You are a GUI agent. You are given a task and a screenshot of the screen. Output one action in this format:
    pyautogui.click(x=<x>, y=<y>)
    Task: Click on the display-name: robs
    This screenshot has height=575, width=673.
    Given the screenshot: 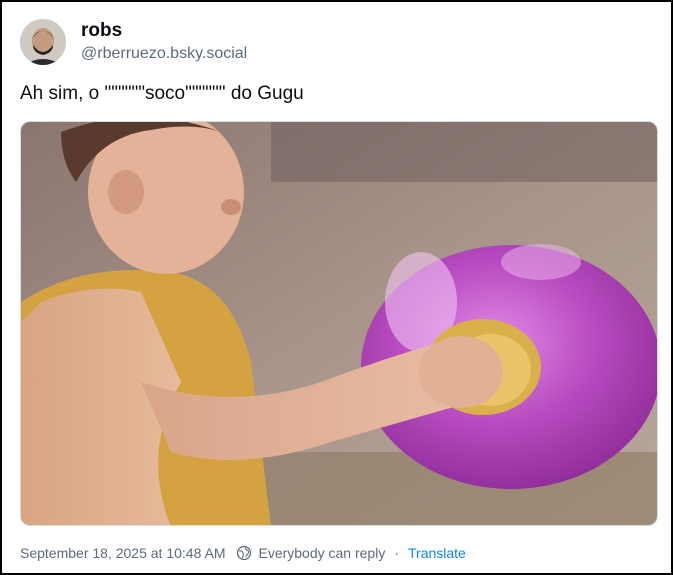 What is the action you would take?
    pyautogui.click(x=101, y=31)
    